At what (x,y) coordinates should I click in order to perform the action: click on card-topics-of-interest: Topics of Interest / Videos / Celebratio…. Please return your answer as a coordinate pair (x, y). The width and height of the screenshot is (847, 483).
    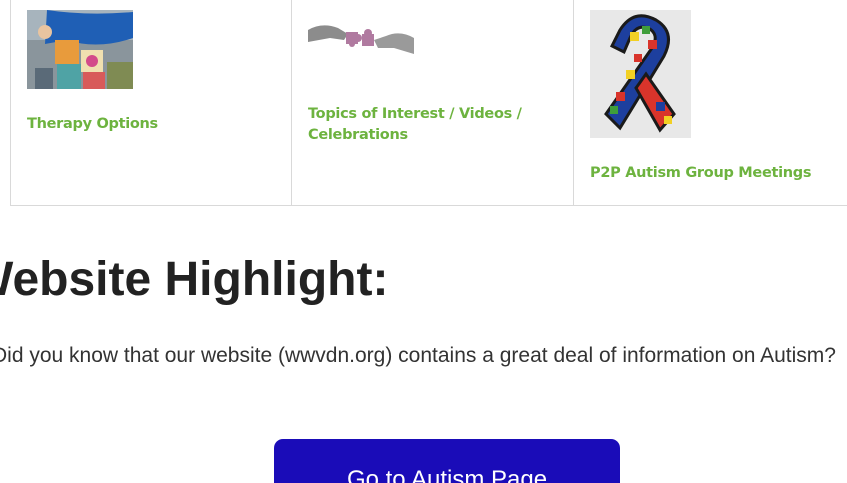
    Looking at the image, I should click on (433, 102).